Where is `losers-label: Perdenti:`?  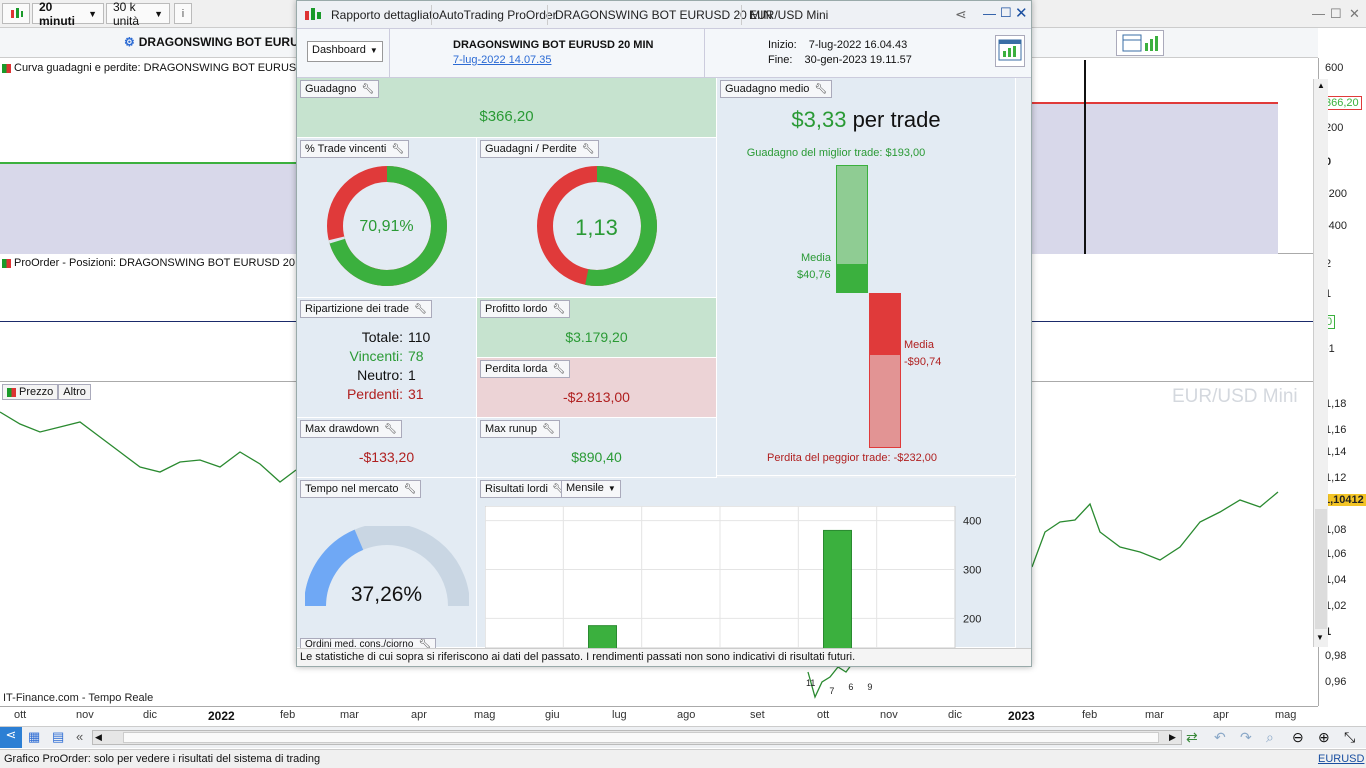
losers-label: Perdenti: is located at coordinates (374, 394).